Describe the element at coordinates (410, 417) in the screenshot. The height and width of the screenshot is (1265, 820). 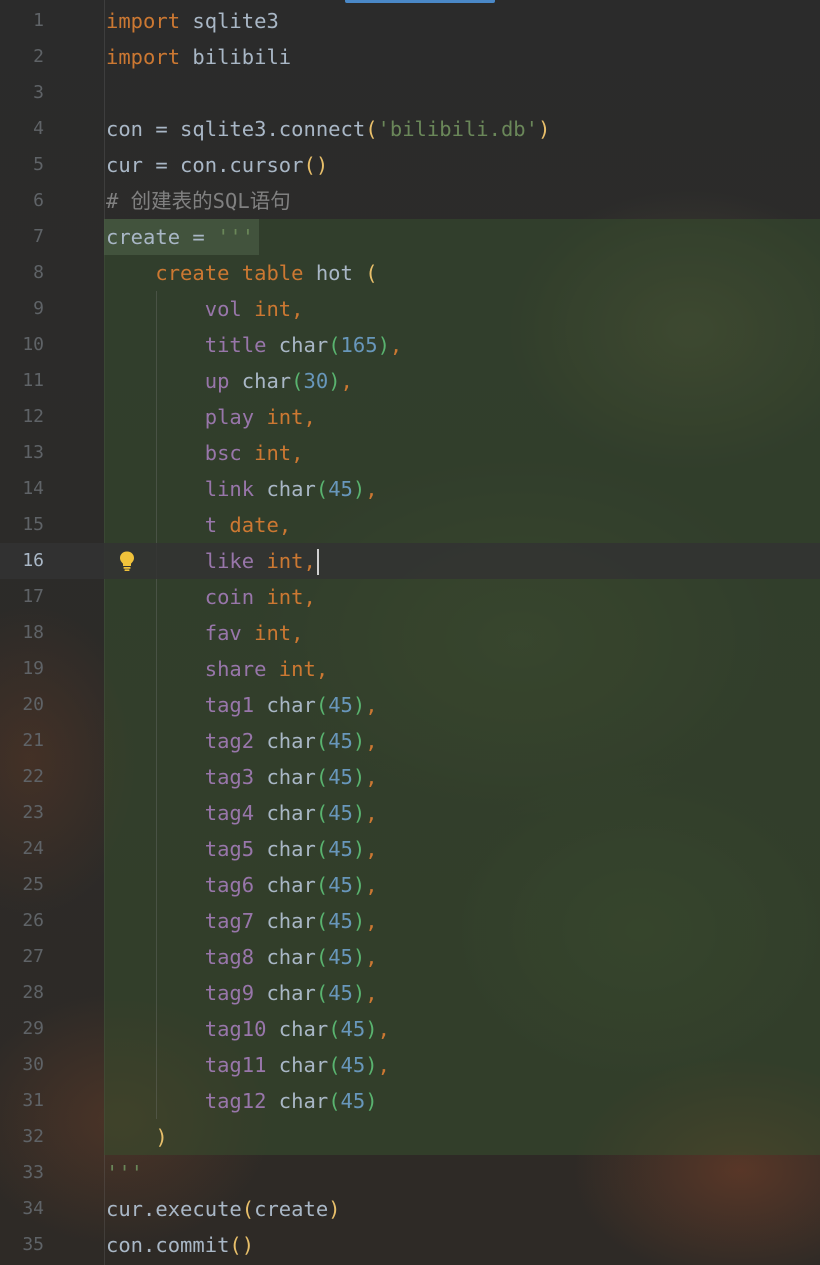
I see `code-line: 12 play int,` at that location.